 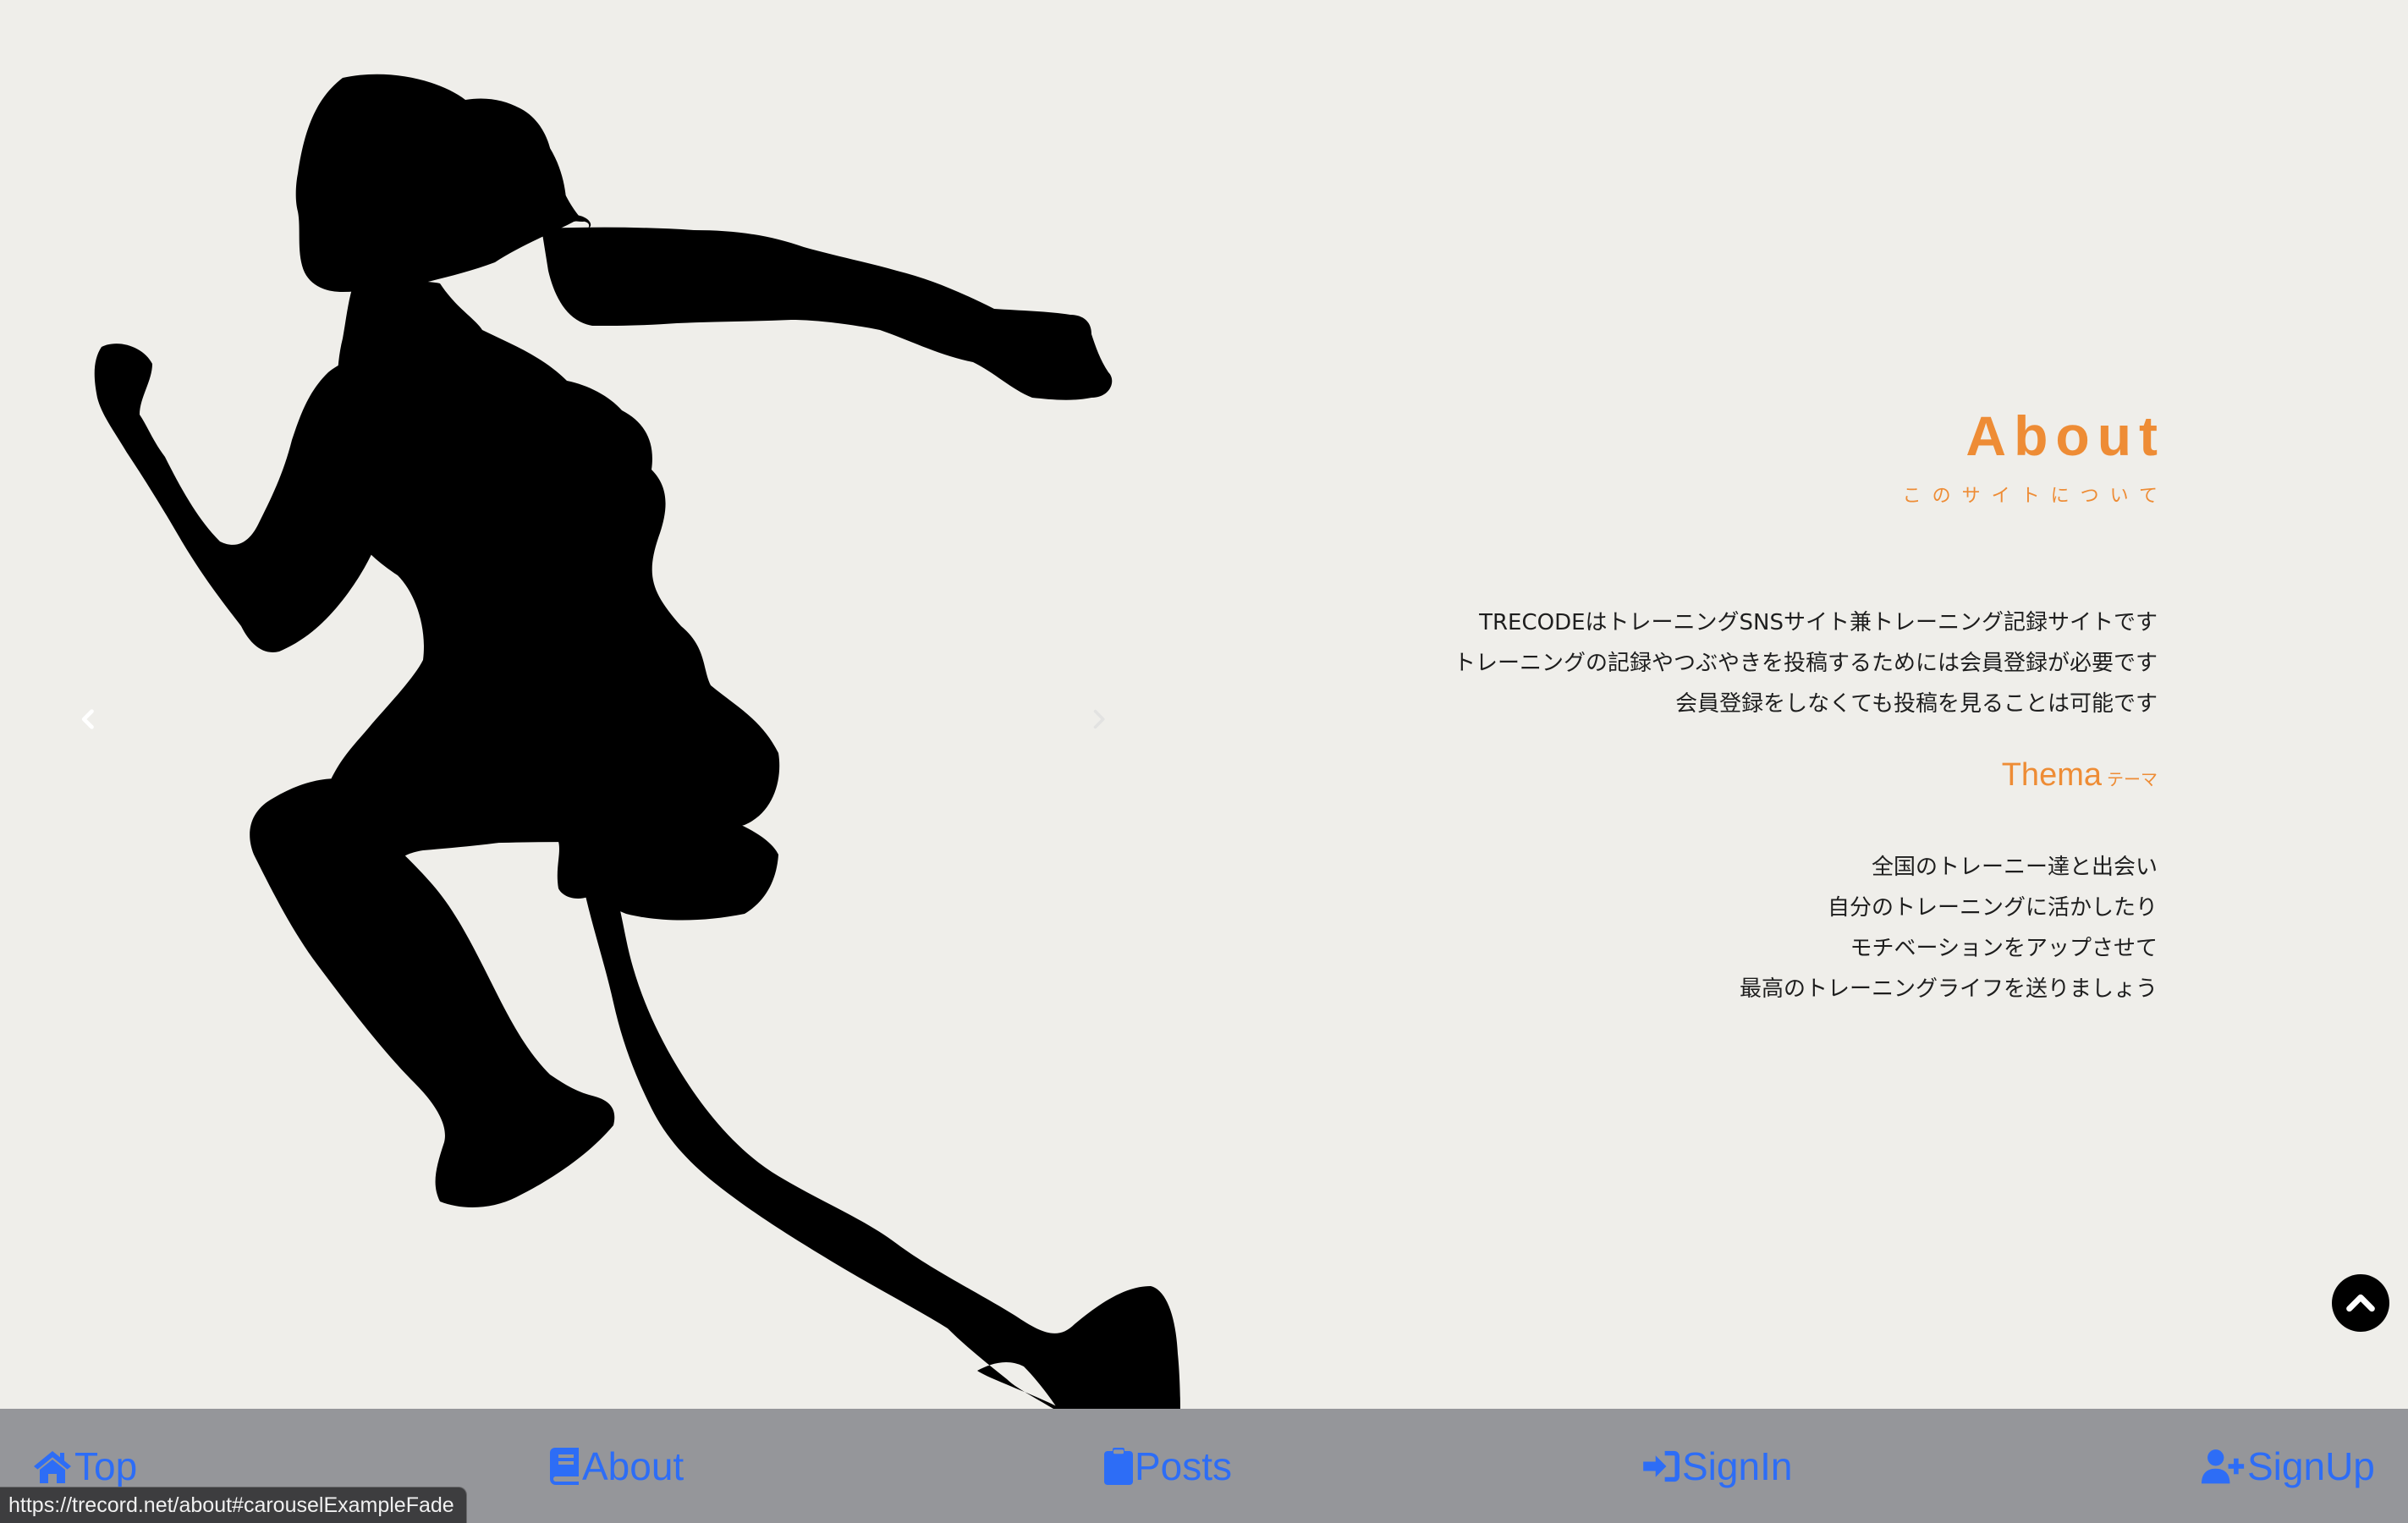 What do you see at coordinates (106, 1466) in the screenshot?
I see `nav-top-label: Top` at bounding box center [106, 1466].